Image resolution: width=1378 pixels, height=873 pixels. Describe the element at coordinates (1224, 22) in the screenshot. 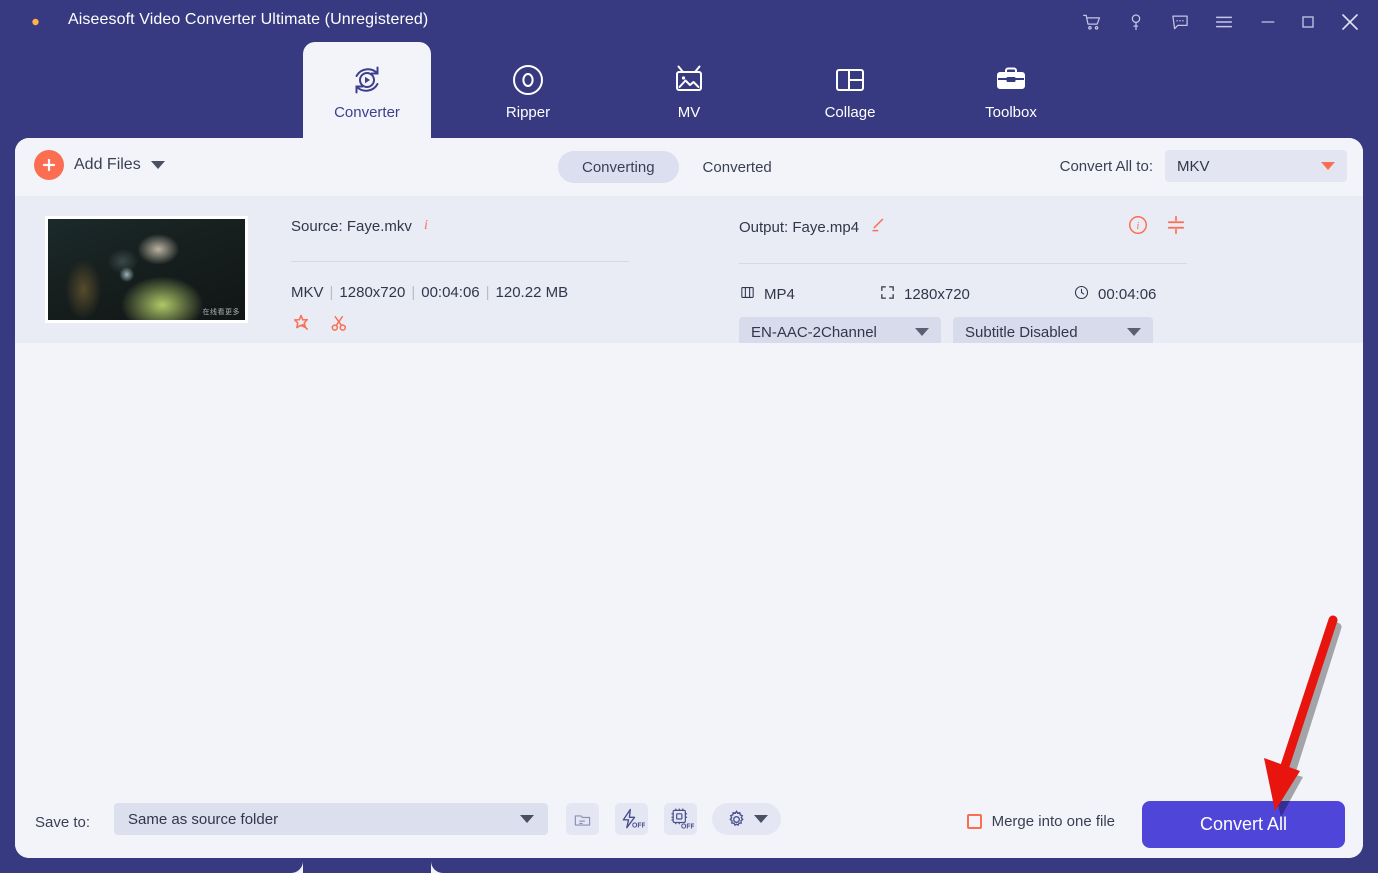

I see `menu-icon` at that location.